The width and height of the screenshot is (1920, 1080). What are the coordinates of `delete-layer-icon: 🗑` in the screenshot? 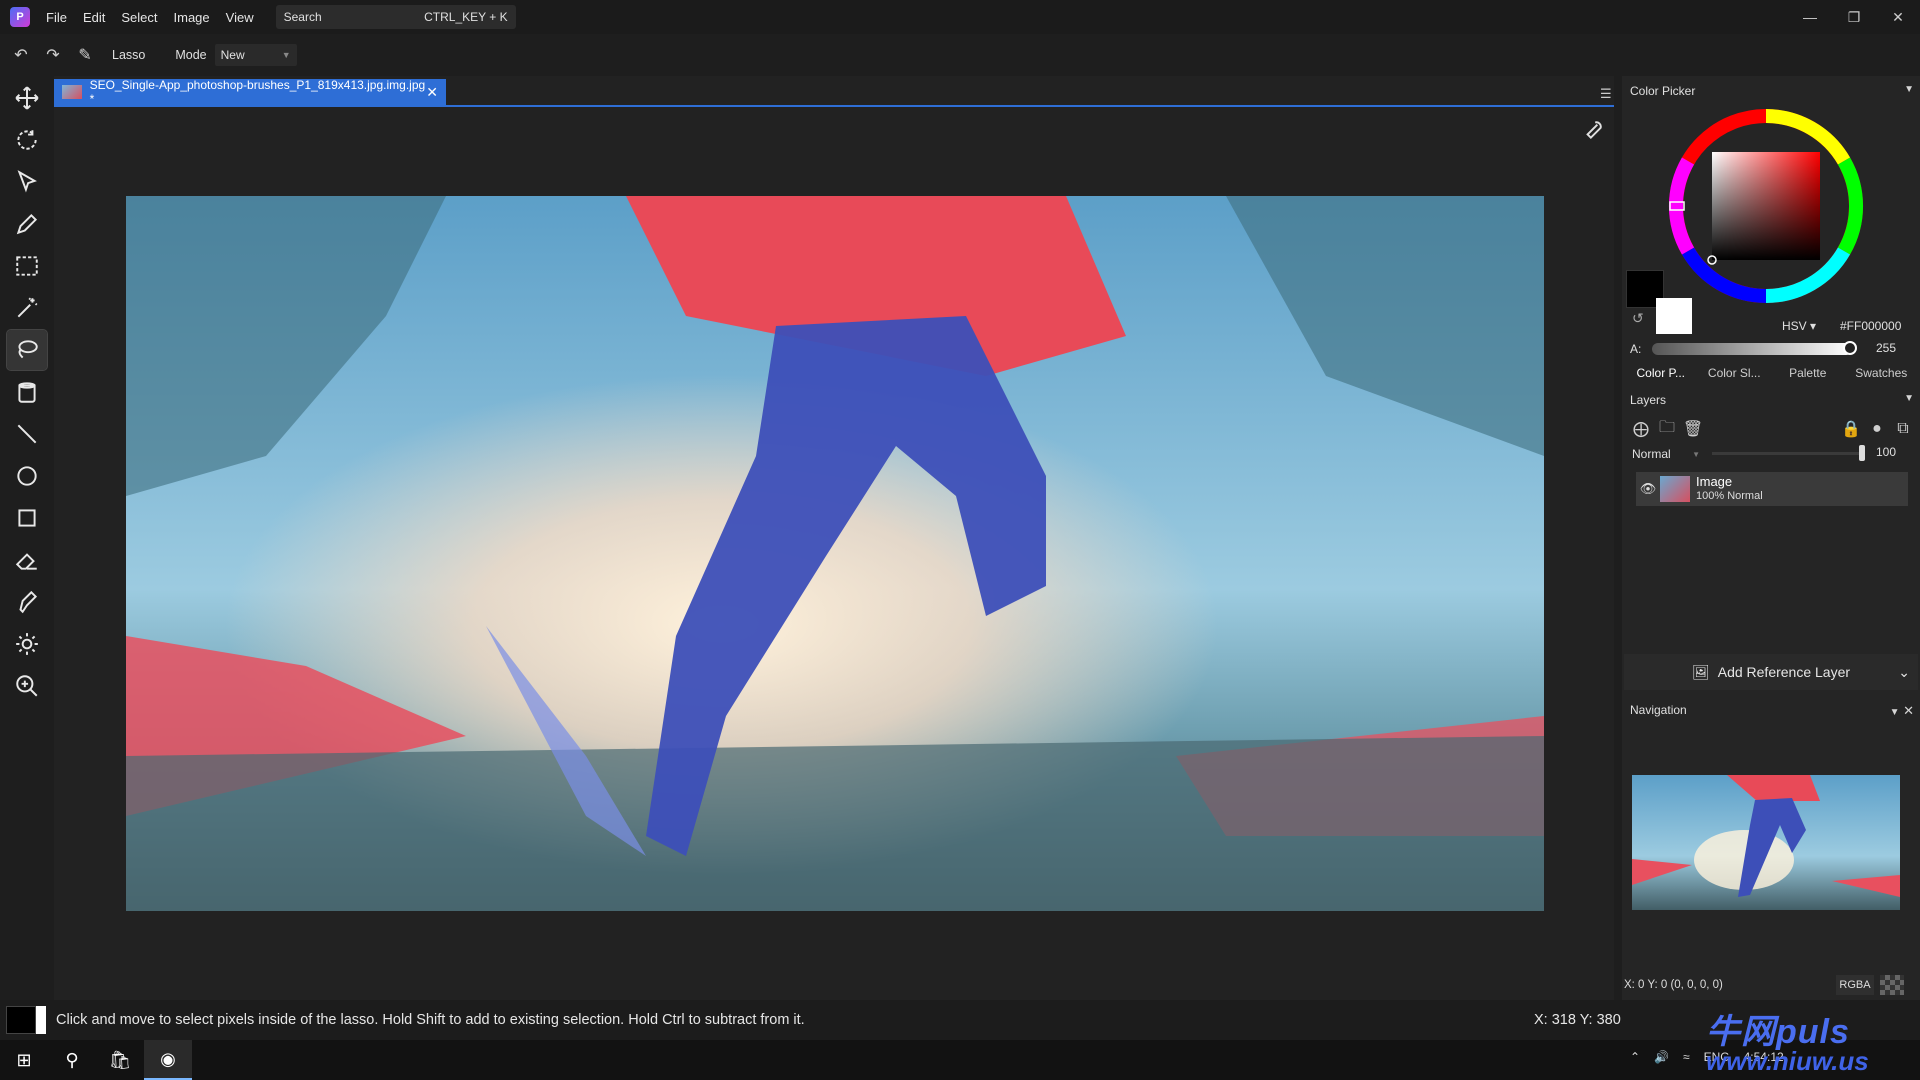 It's located at (1693, 429).